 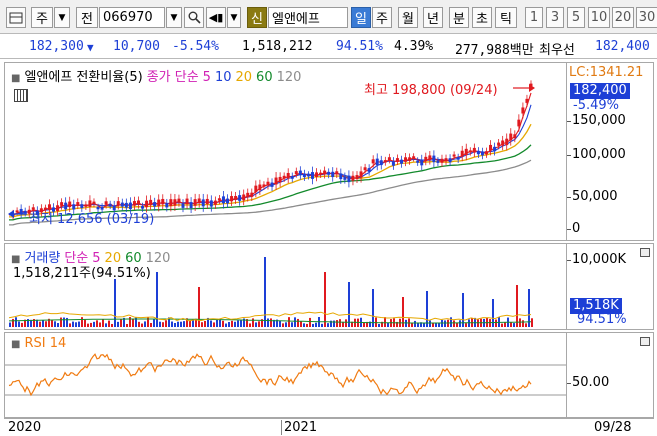 I want to click on table-icon, so click(x=21, y=95).